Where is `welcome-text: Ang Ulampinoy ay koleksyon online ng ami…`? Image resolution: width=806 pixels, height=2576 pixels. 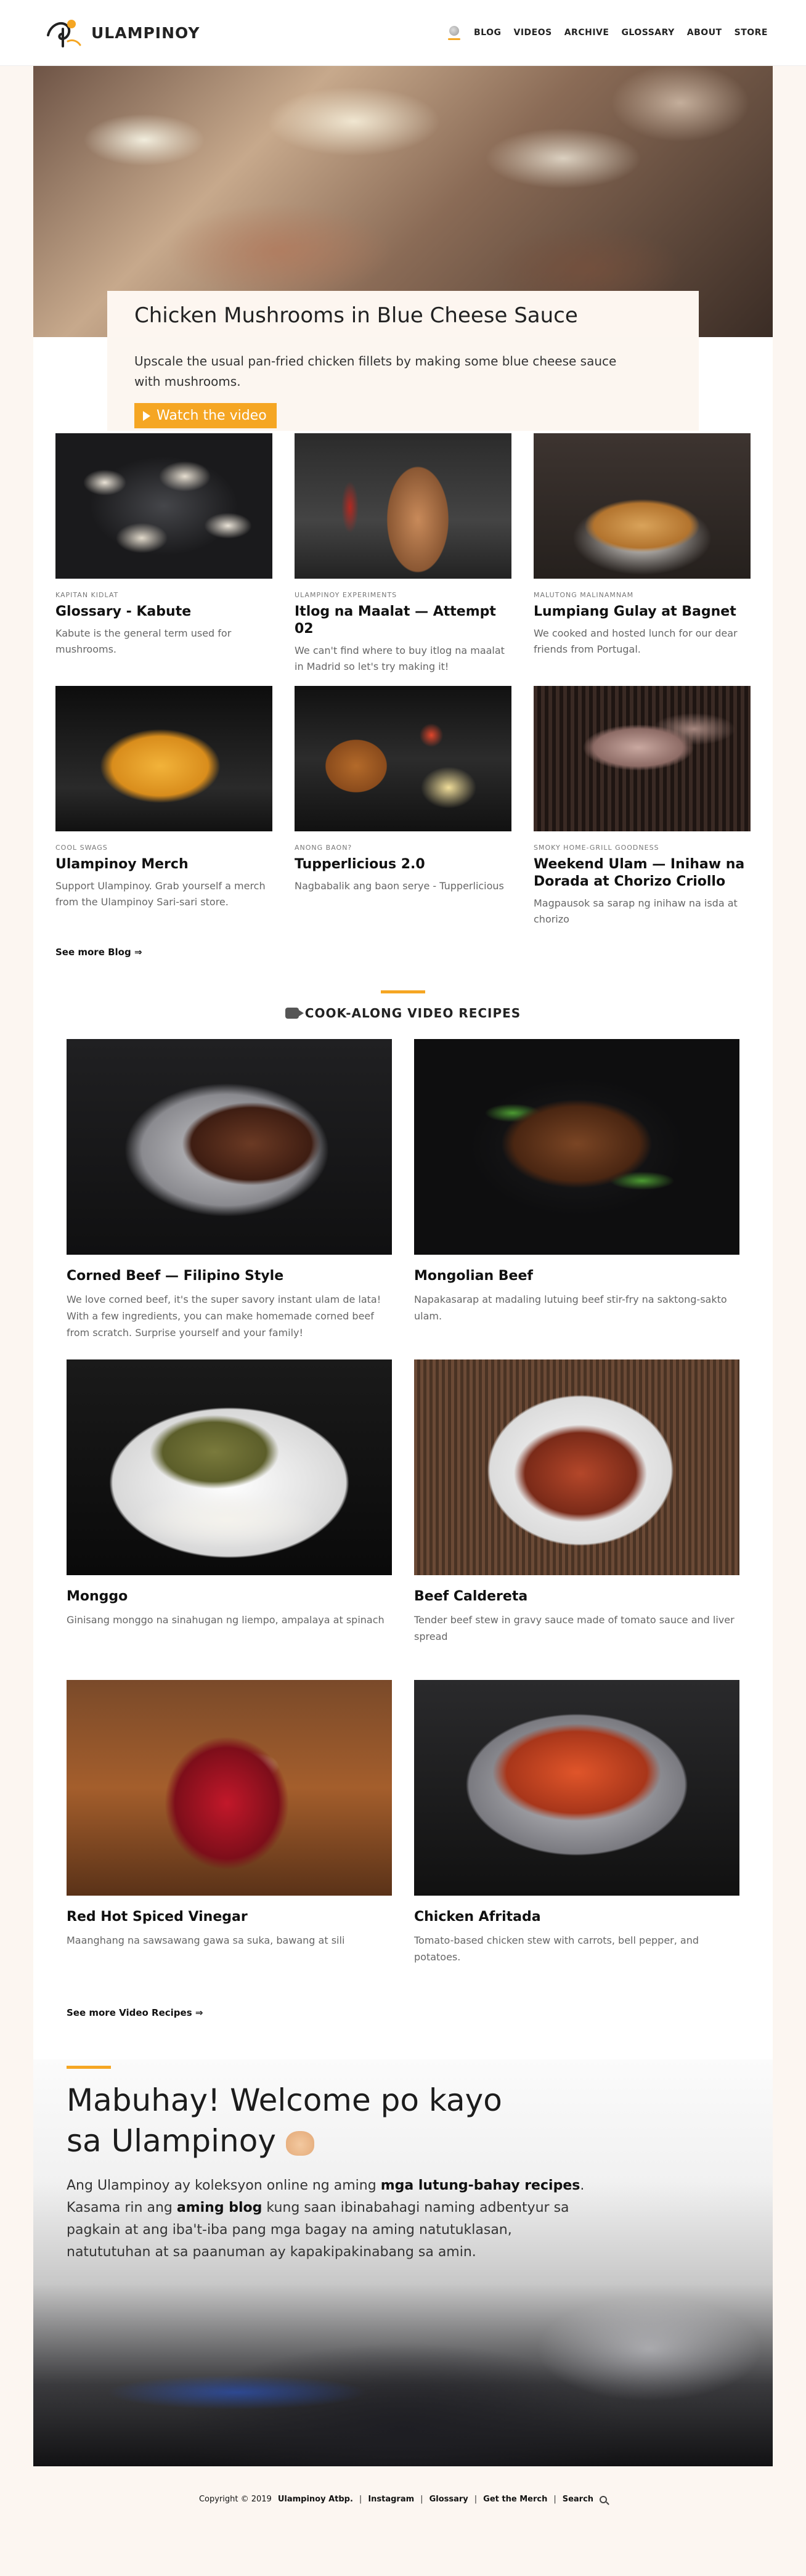
welcome-text: Ang Ulampinoy ay koleksyon online ng ami… is located at coordinates (332, 2219).